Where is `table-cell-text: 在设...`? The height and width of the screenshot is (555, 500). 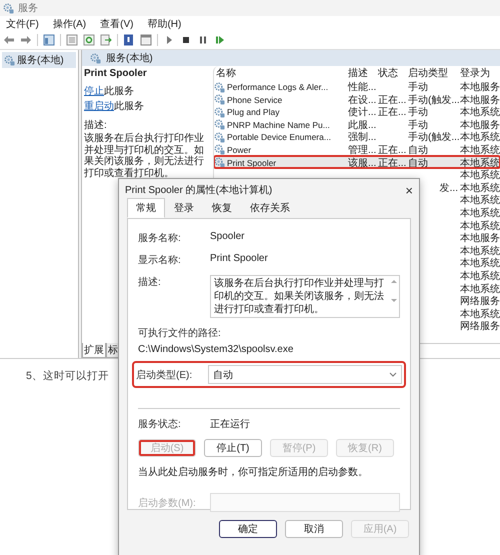
table-cell-text: 在设... is located at coordinates (361, 100).